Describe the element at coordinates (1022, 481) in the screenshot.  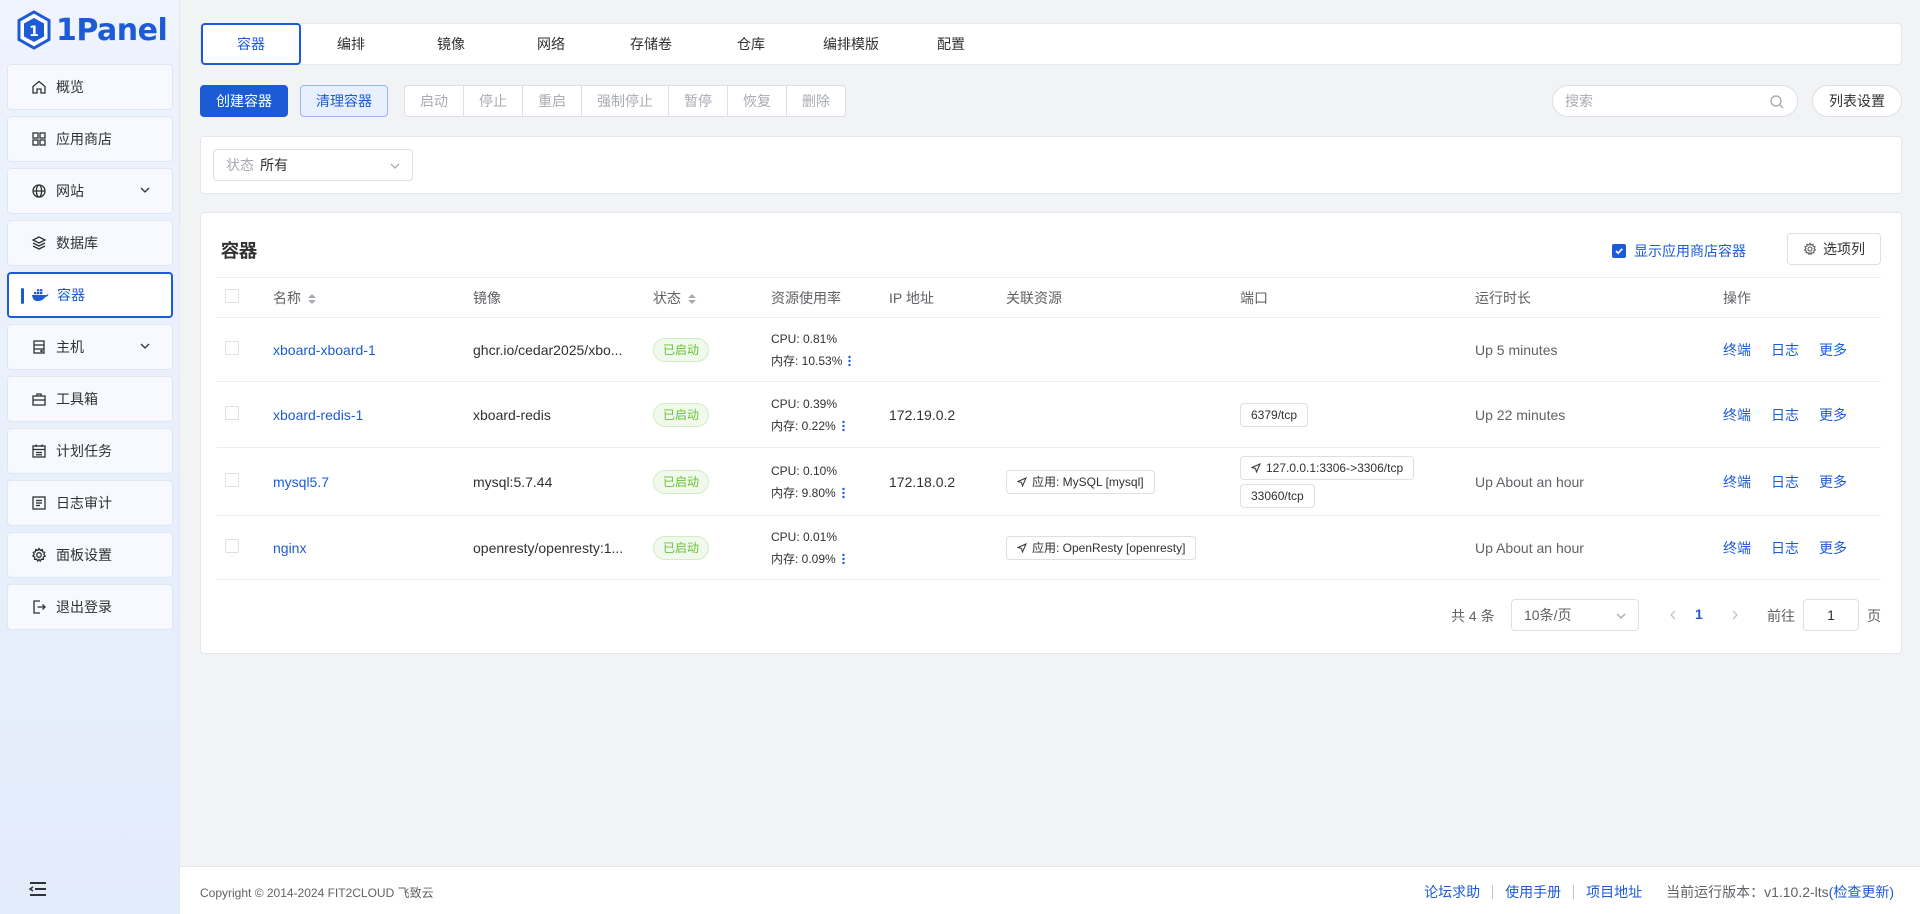
I see `send-icon` at that location.